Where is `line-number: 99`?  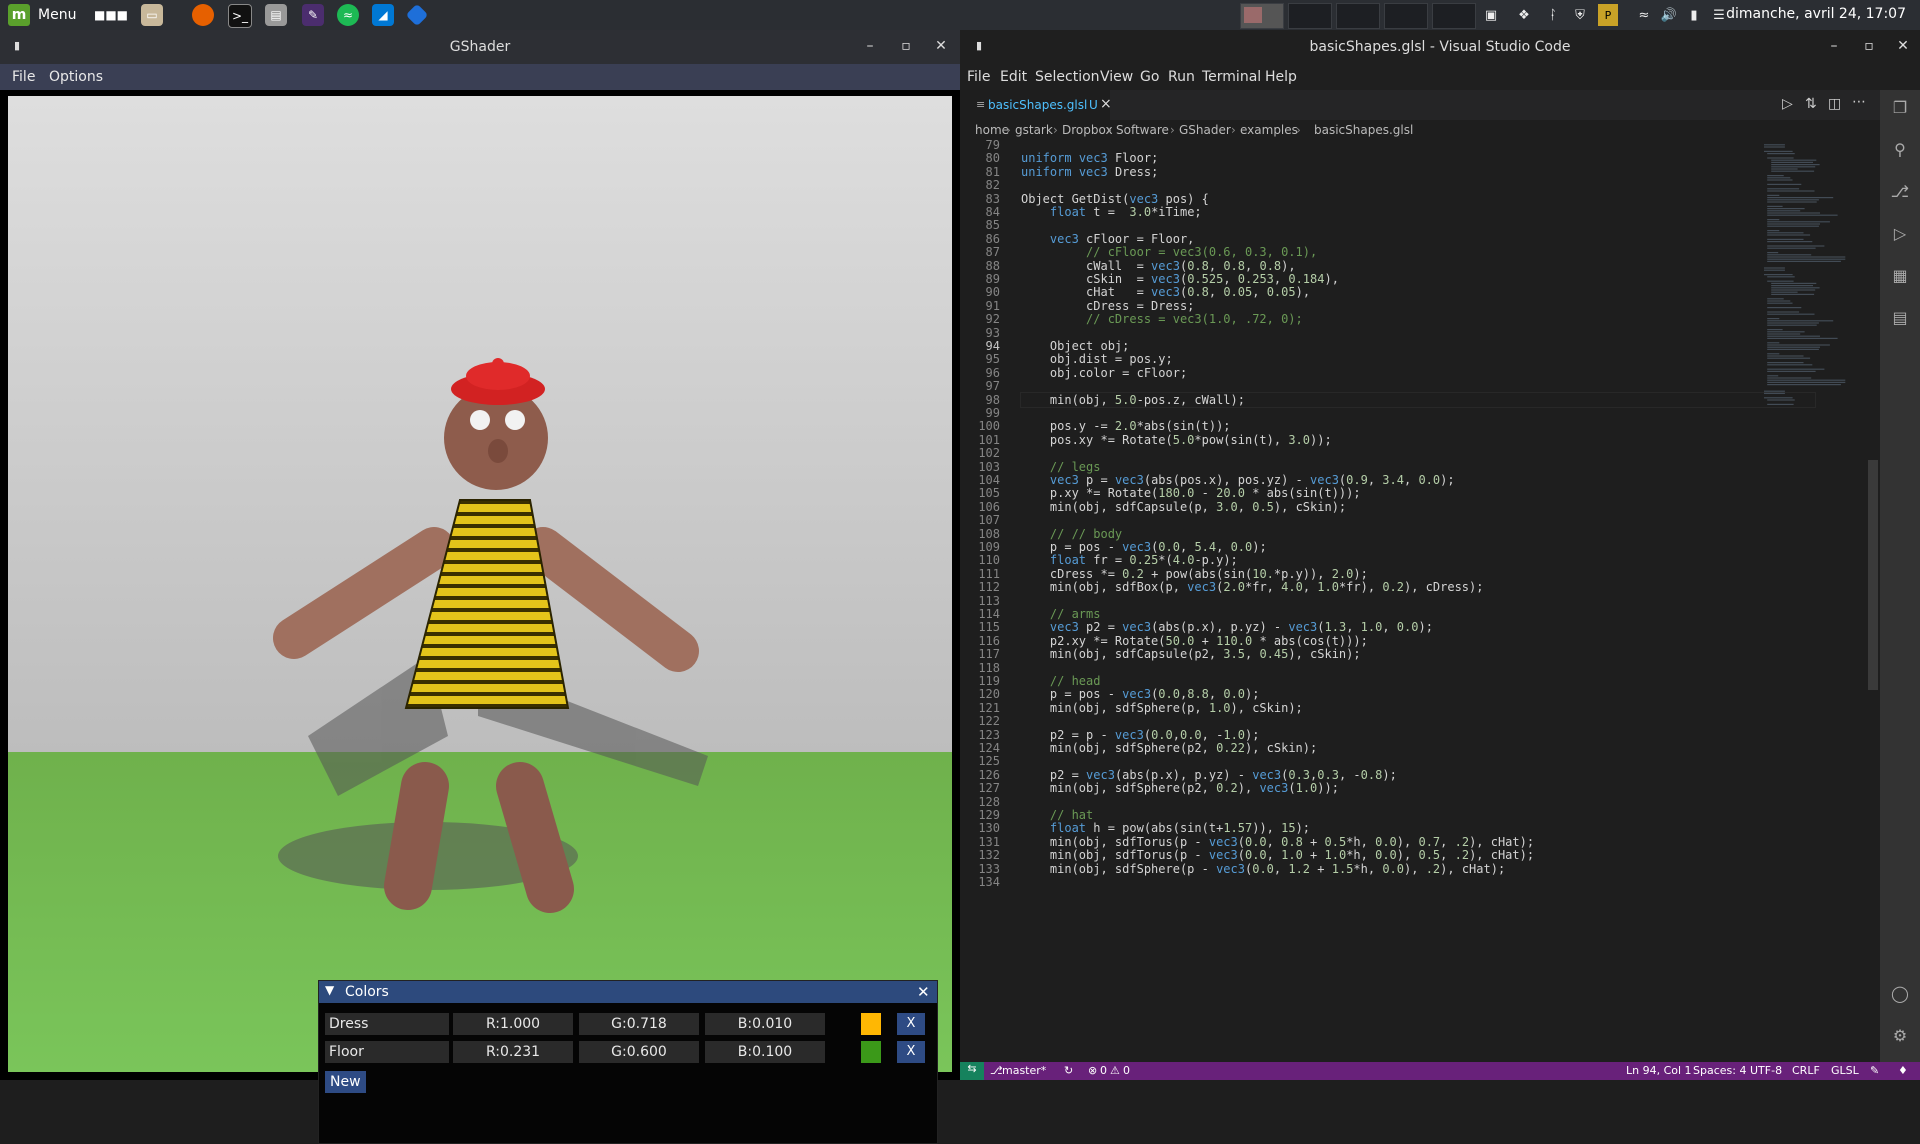
line-number: 99 is located at coordinates (980, 413).